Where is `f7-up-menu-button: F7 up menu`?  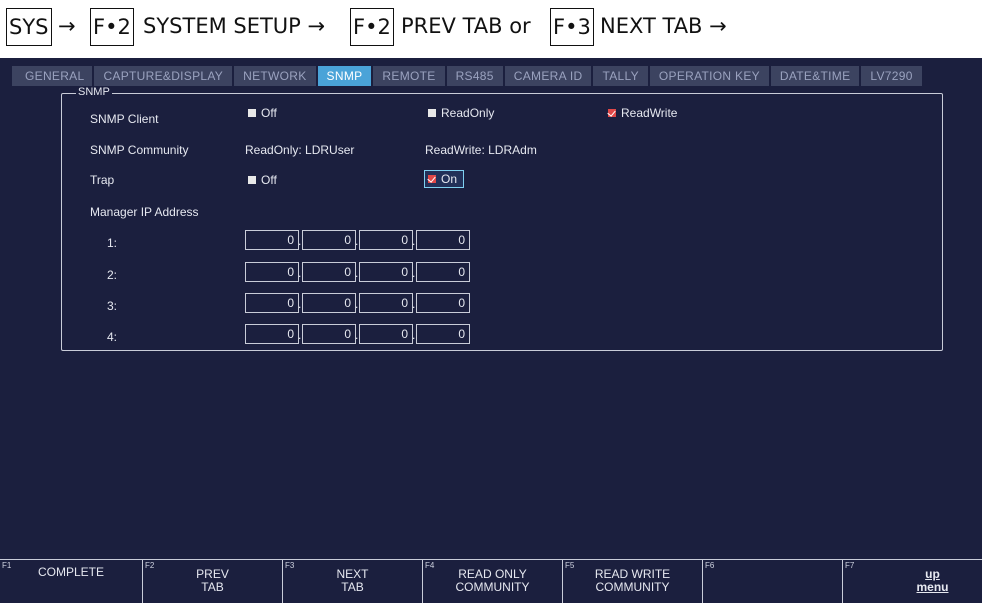 f7-up-menu-button: F7 up menu is located at coordinates (912, 581).